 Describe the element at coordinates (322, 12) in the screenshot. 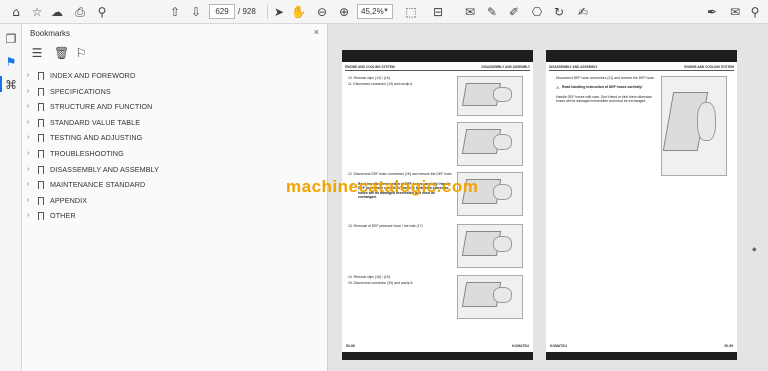

I see `zoom-out-icon: ⊖` at that location.